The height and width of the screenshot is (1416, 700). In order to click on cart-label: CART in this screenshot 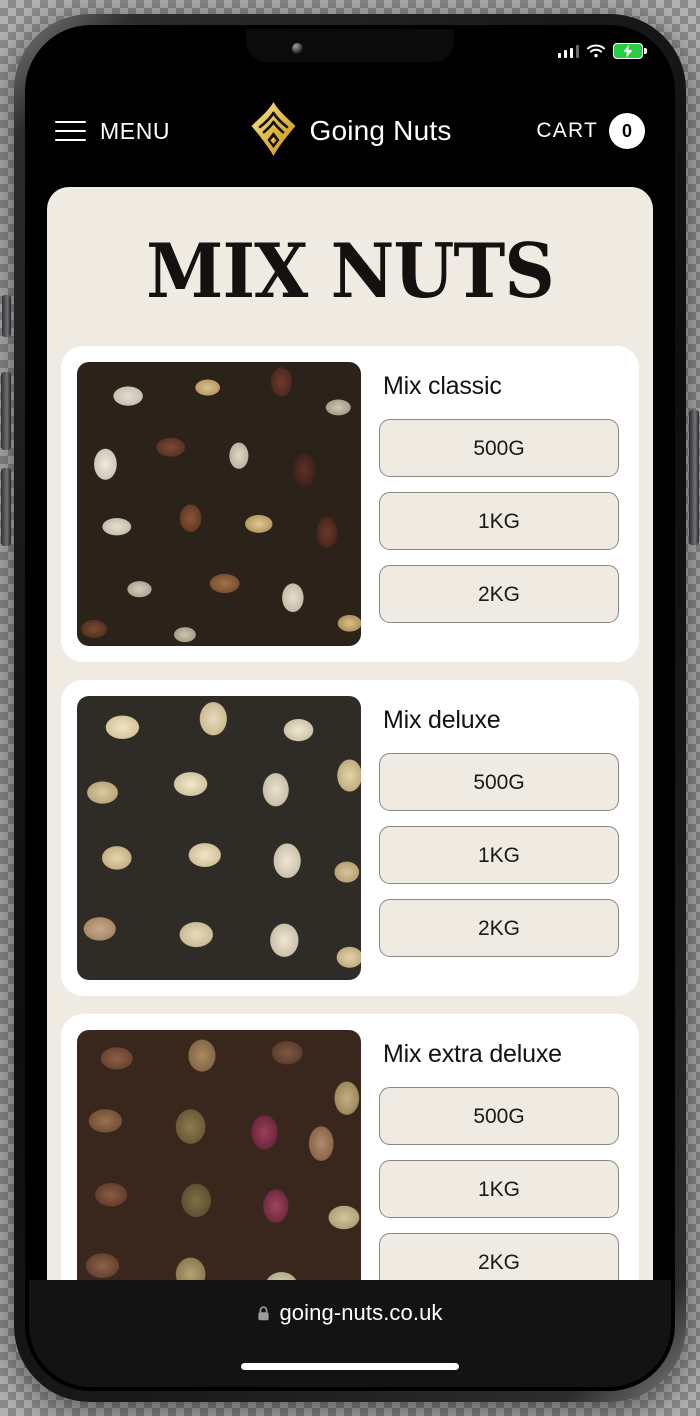, I will do `click(567, 130)`.